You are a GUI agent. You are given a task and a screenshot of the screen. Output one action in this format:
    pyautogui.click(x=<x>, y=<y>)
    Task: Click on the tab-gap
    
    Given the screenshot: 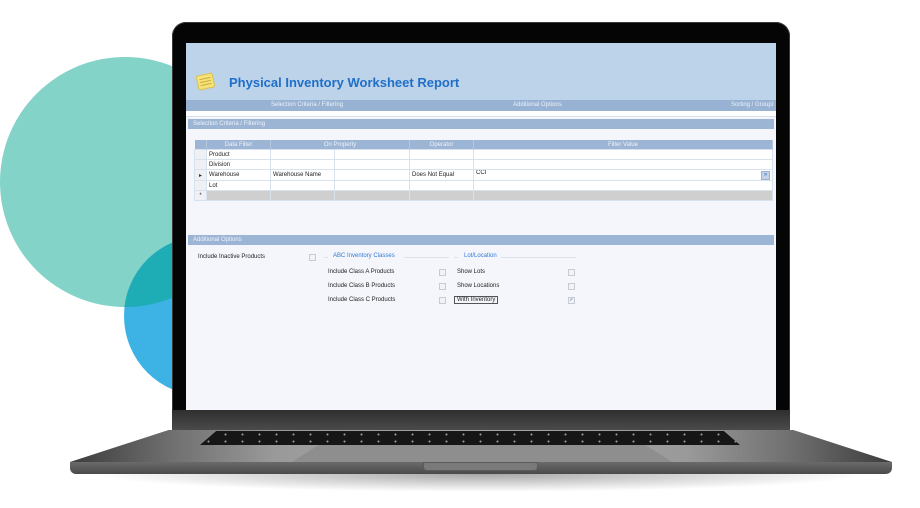 What is the action you would take?
    pyautogui.click(x=481, y=114)
    